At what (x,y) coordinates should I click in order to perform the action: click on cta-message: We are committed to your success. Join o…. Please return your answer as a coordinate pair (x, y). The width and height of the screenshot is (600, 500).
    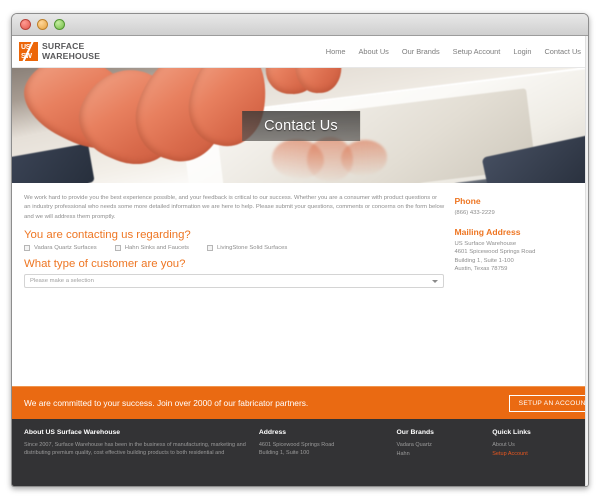
    Looking at the image, I should click on (166, 403).